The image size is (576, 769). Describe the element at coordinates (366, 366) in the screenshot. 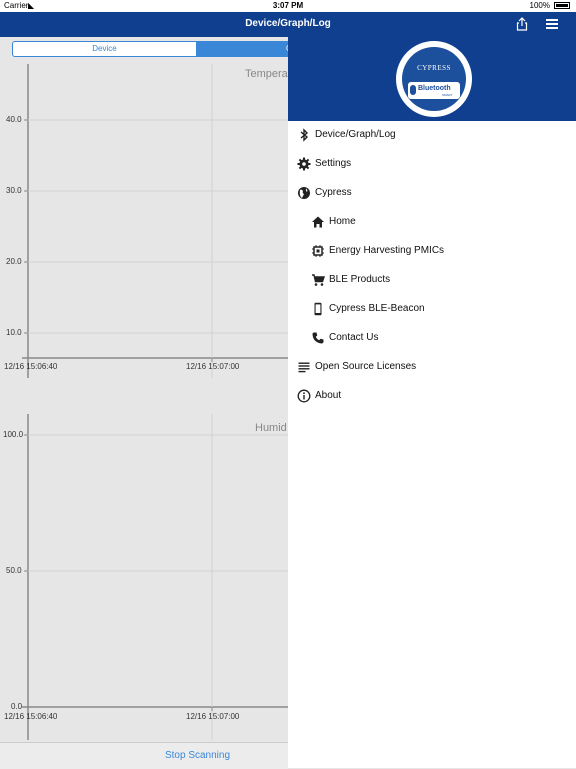

I see `menu-item-label: Open Source Licenses` at that location.